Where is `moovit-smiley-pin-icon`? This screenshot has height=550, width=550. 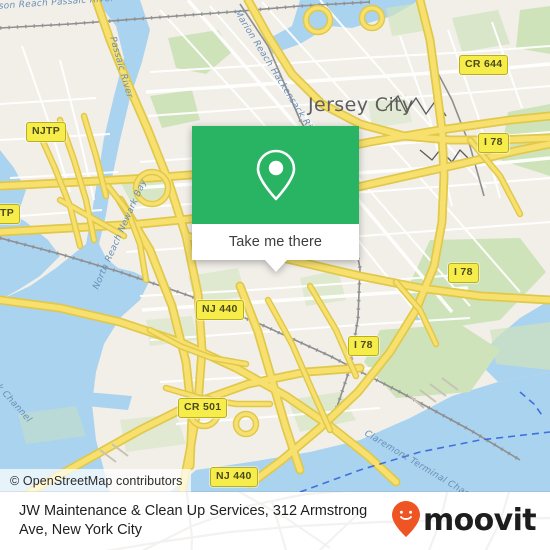
moovit-smiley-pin-icon is located at coordinates (406, 521).